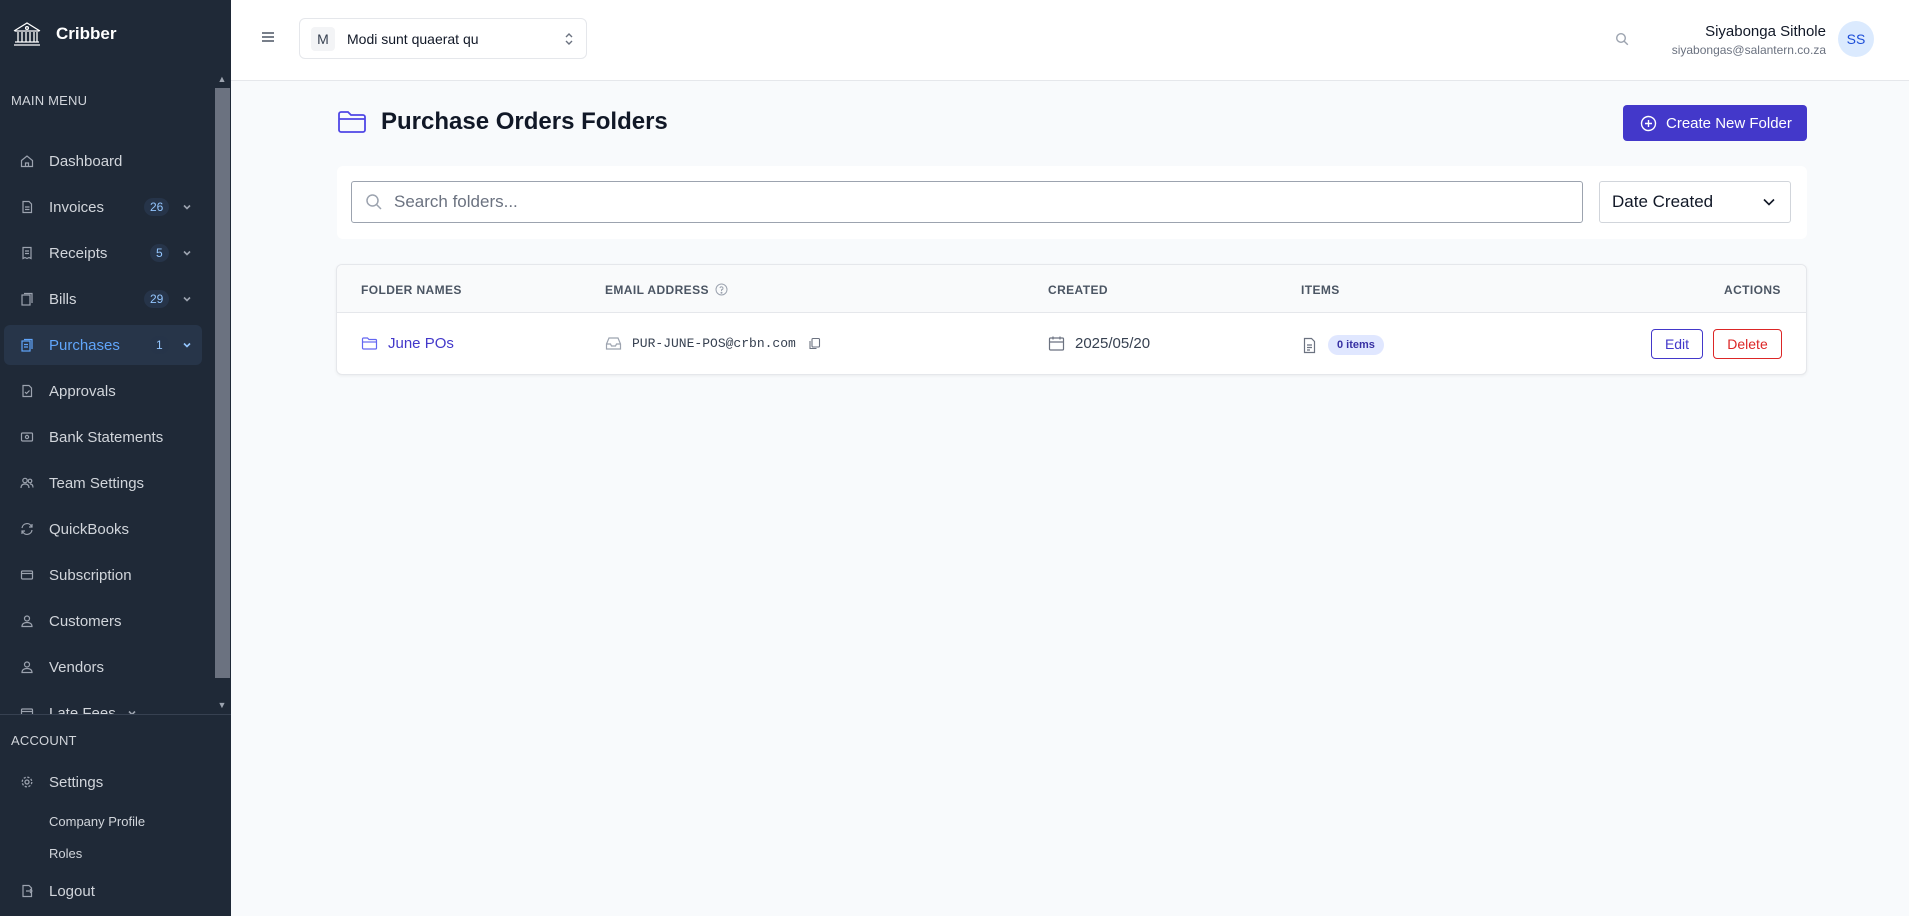 The image size is (1909, 916). Describe the element at coordinates (1765, 31) in the screenshot. I see `user-name: Siyabonga Sithole` at that location.